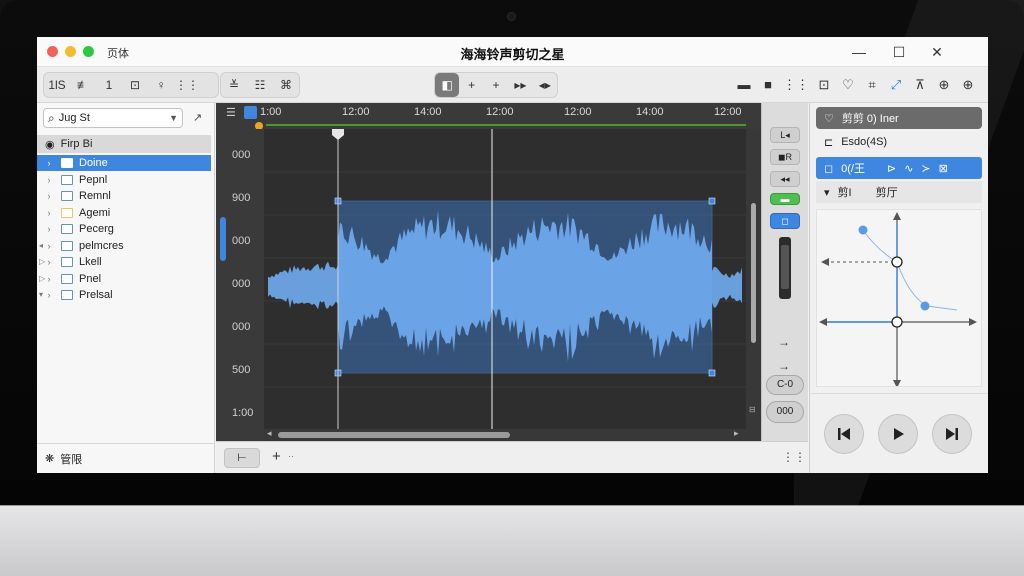  I want to click on horizontal-scrollbar: ◂ ▸, so click(505, 434).